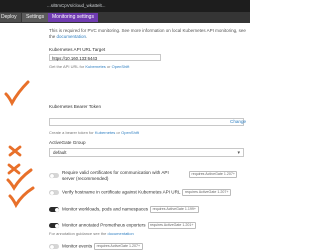  Describe the element at coordinates (19, 144) in the screenshot. I see `annotation-layer` at that location.